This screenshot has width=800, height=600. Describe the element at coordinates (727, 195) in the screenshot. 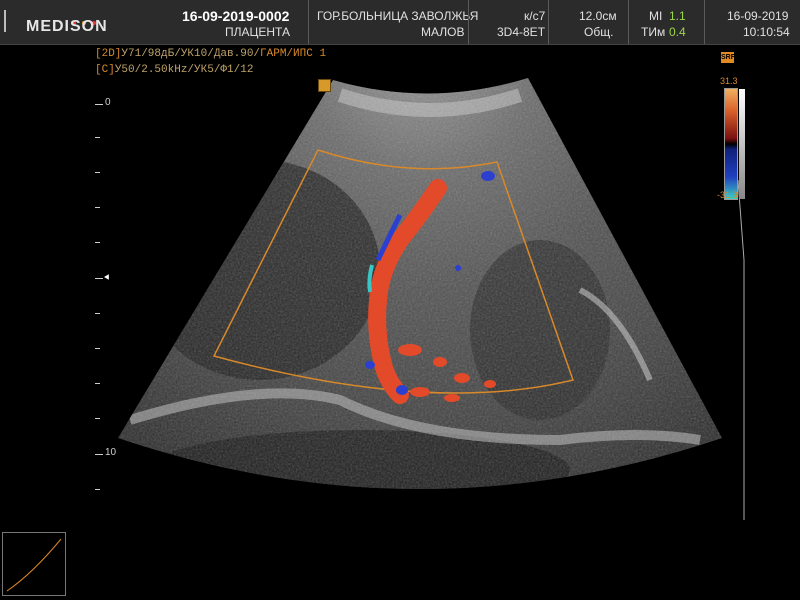

I see `scale-min-label: -31.3` at that location.